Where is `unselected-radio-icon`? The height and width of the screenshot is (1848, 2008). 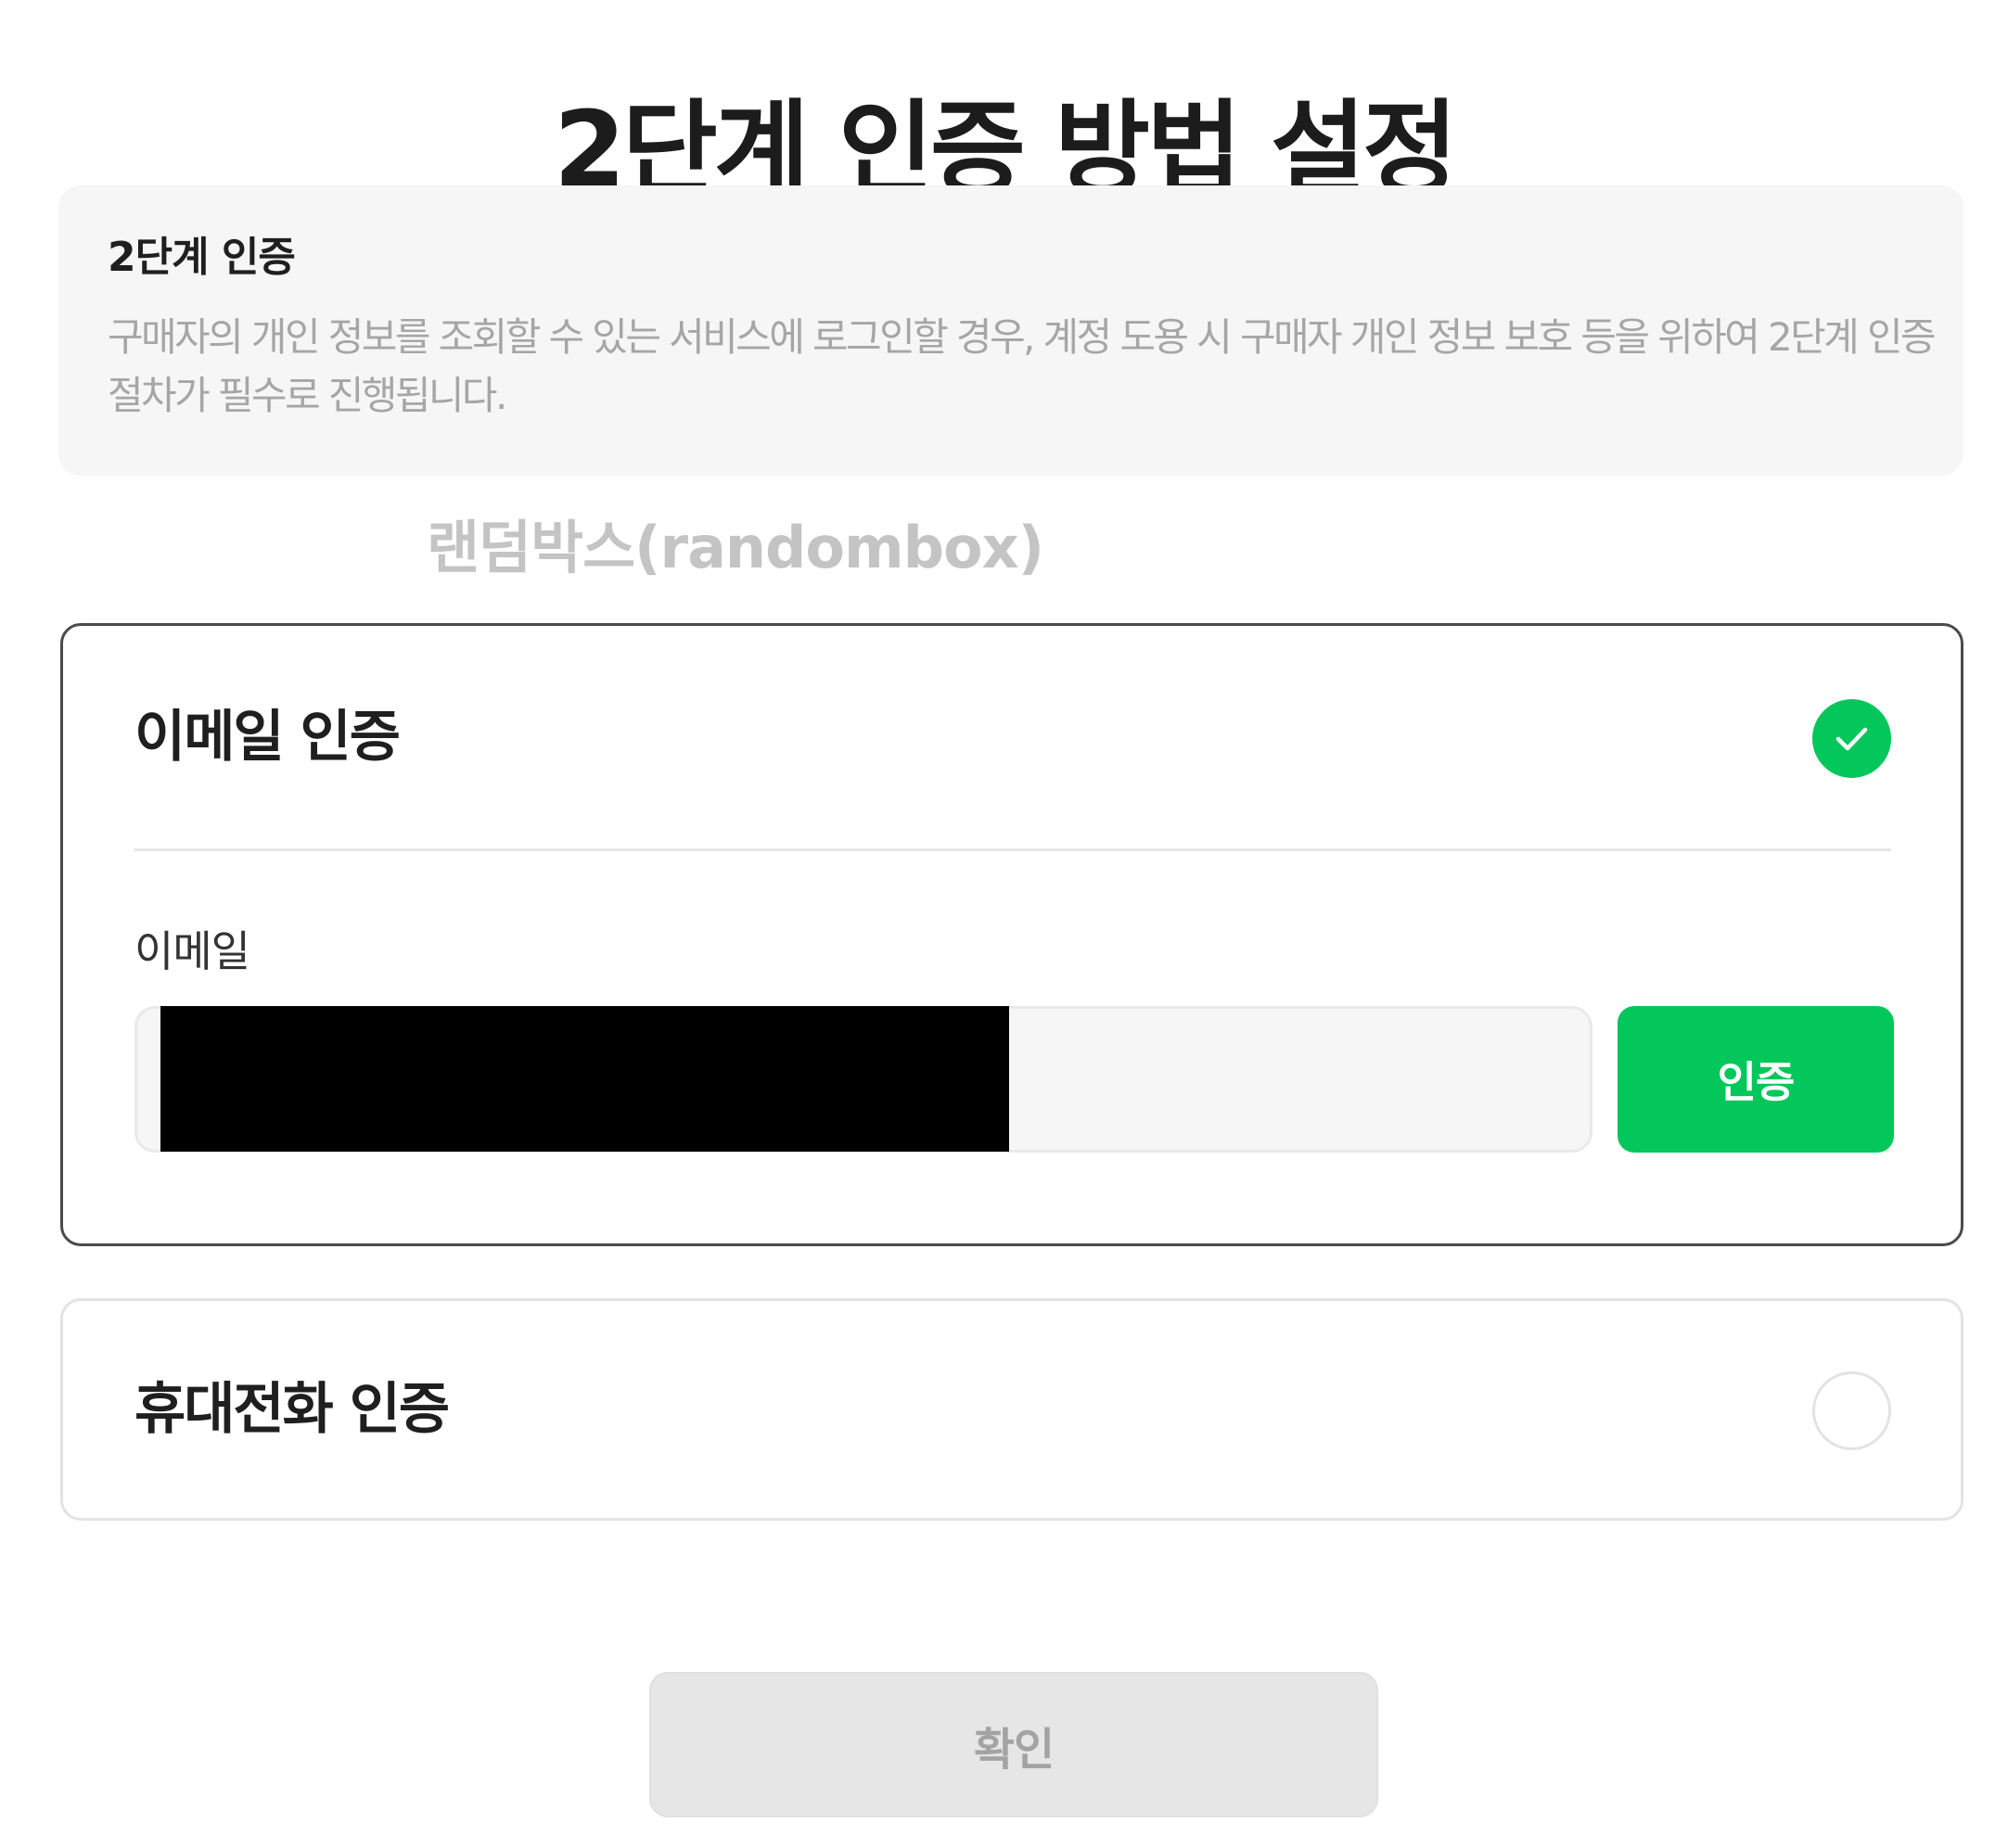 unselected-radio-icon is located at coordinates (1851, 1411).